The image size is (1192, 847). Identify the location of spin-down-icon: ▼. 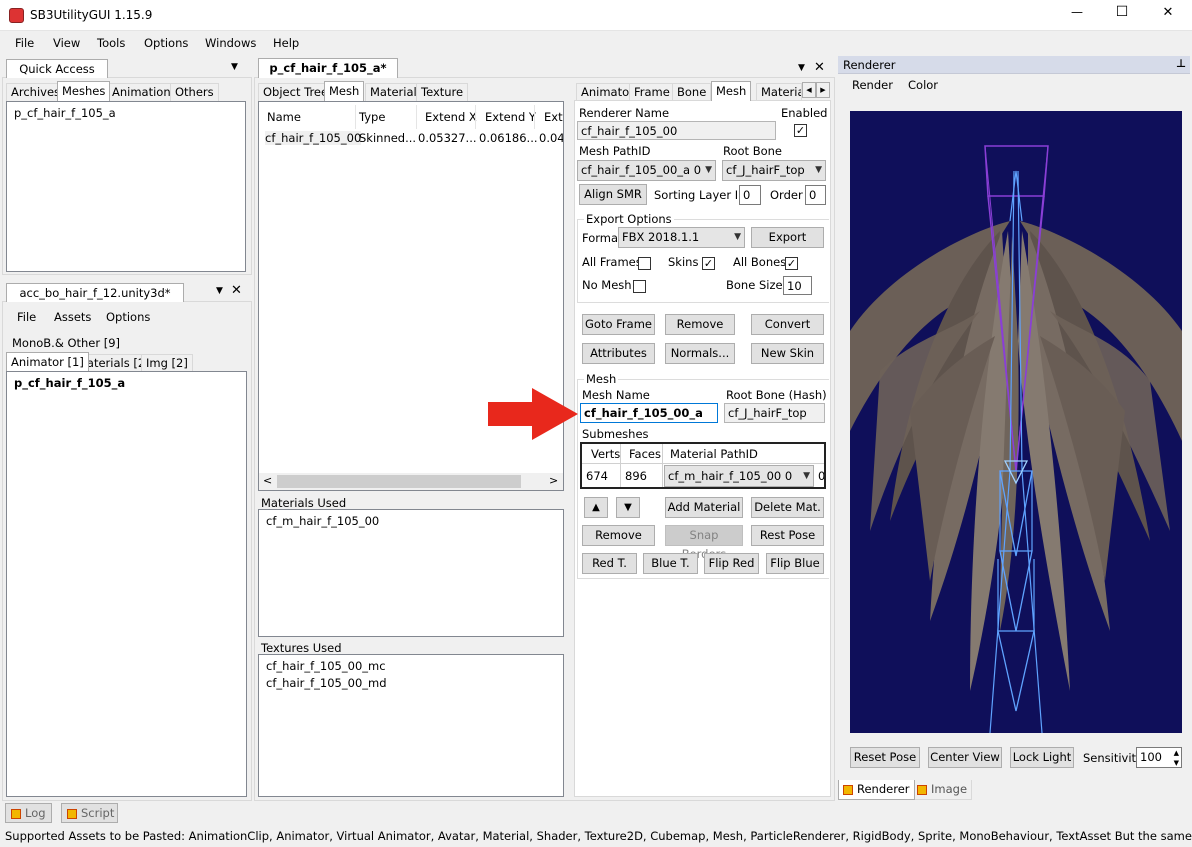
(1176, 760).